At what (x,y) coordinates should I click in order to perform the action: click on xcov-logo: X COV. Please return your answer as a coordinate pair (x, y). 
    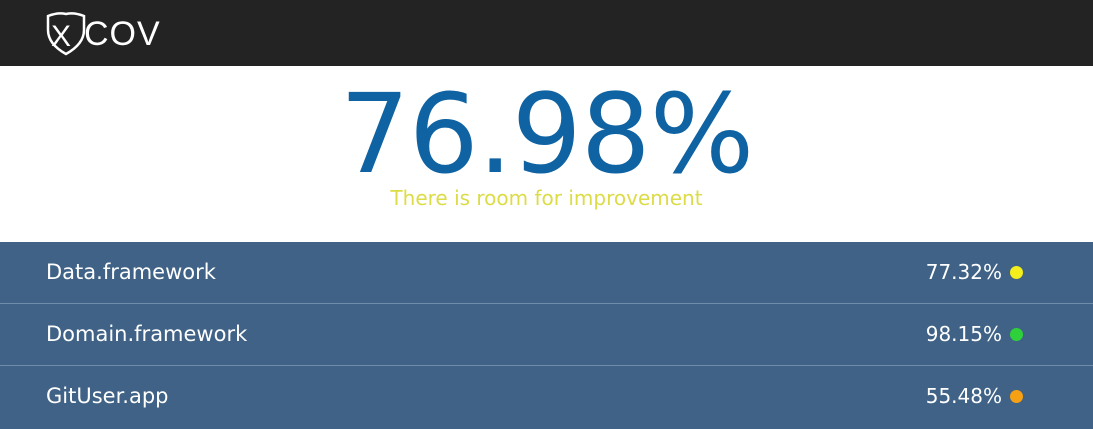
    Looking at the image, I should click on (102, 33).